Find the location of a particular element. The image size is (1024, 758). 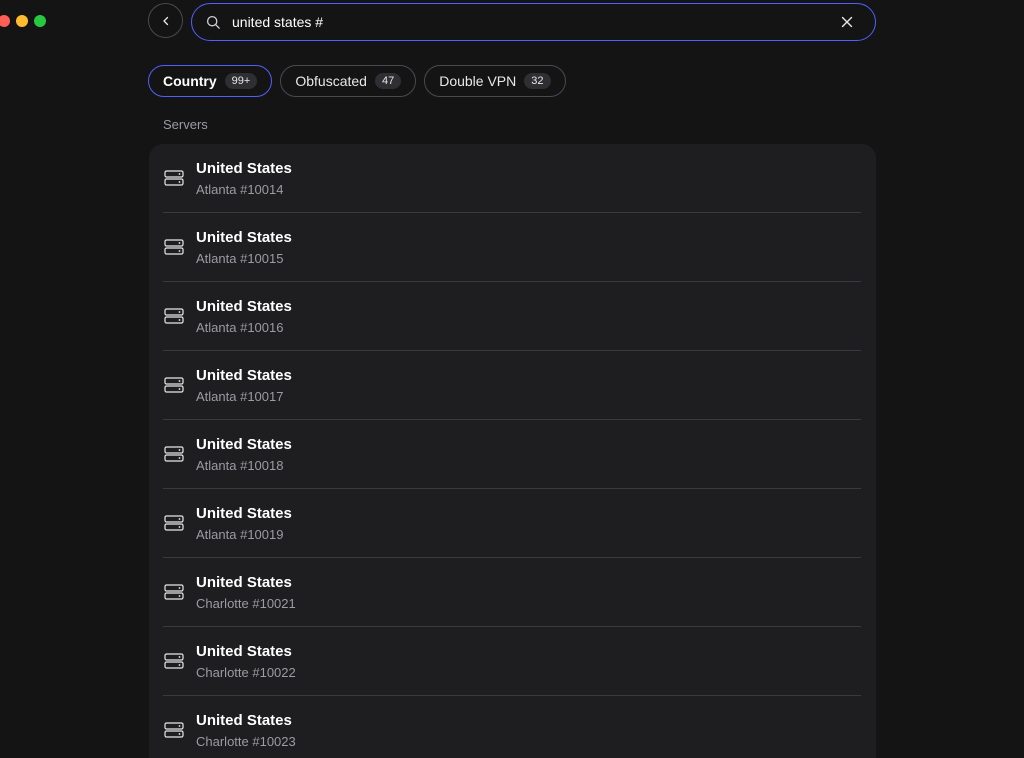

search-bar is located at coordinates (533, 22).